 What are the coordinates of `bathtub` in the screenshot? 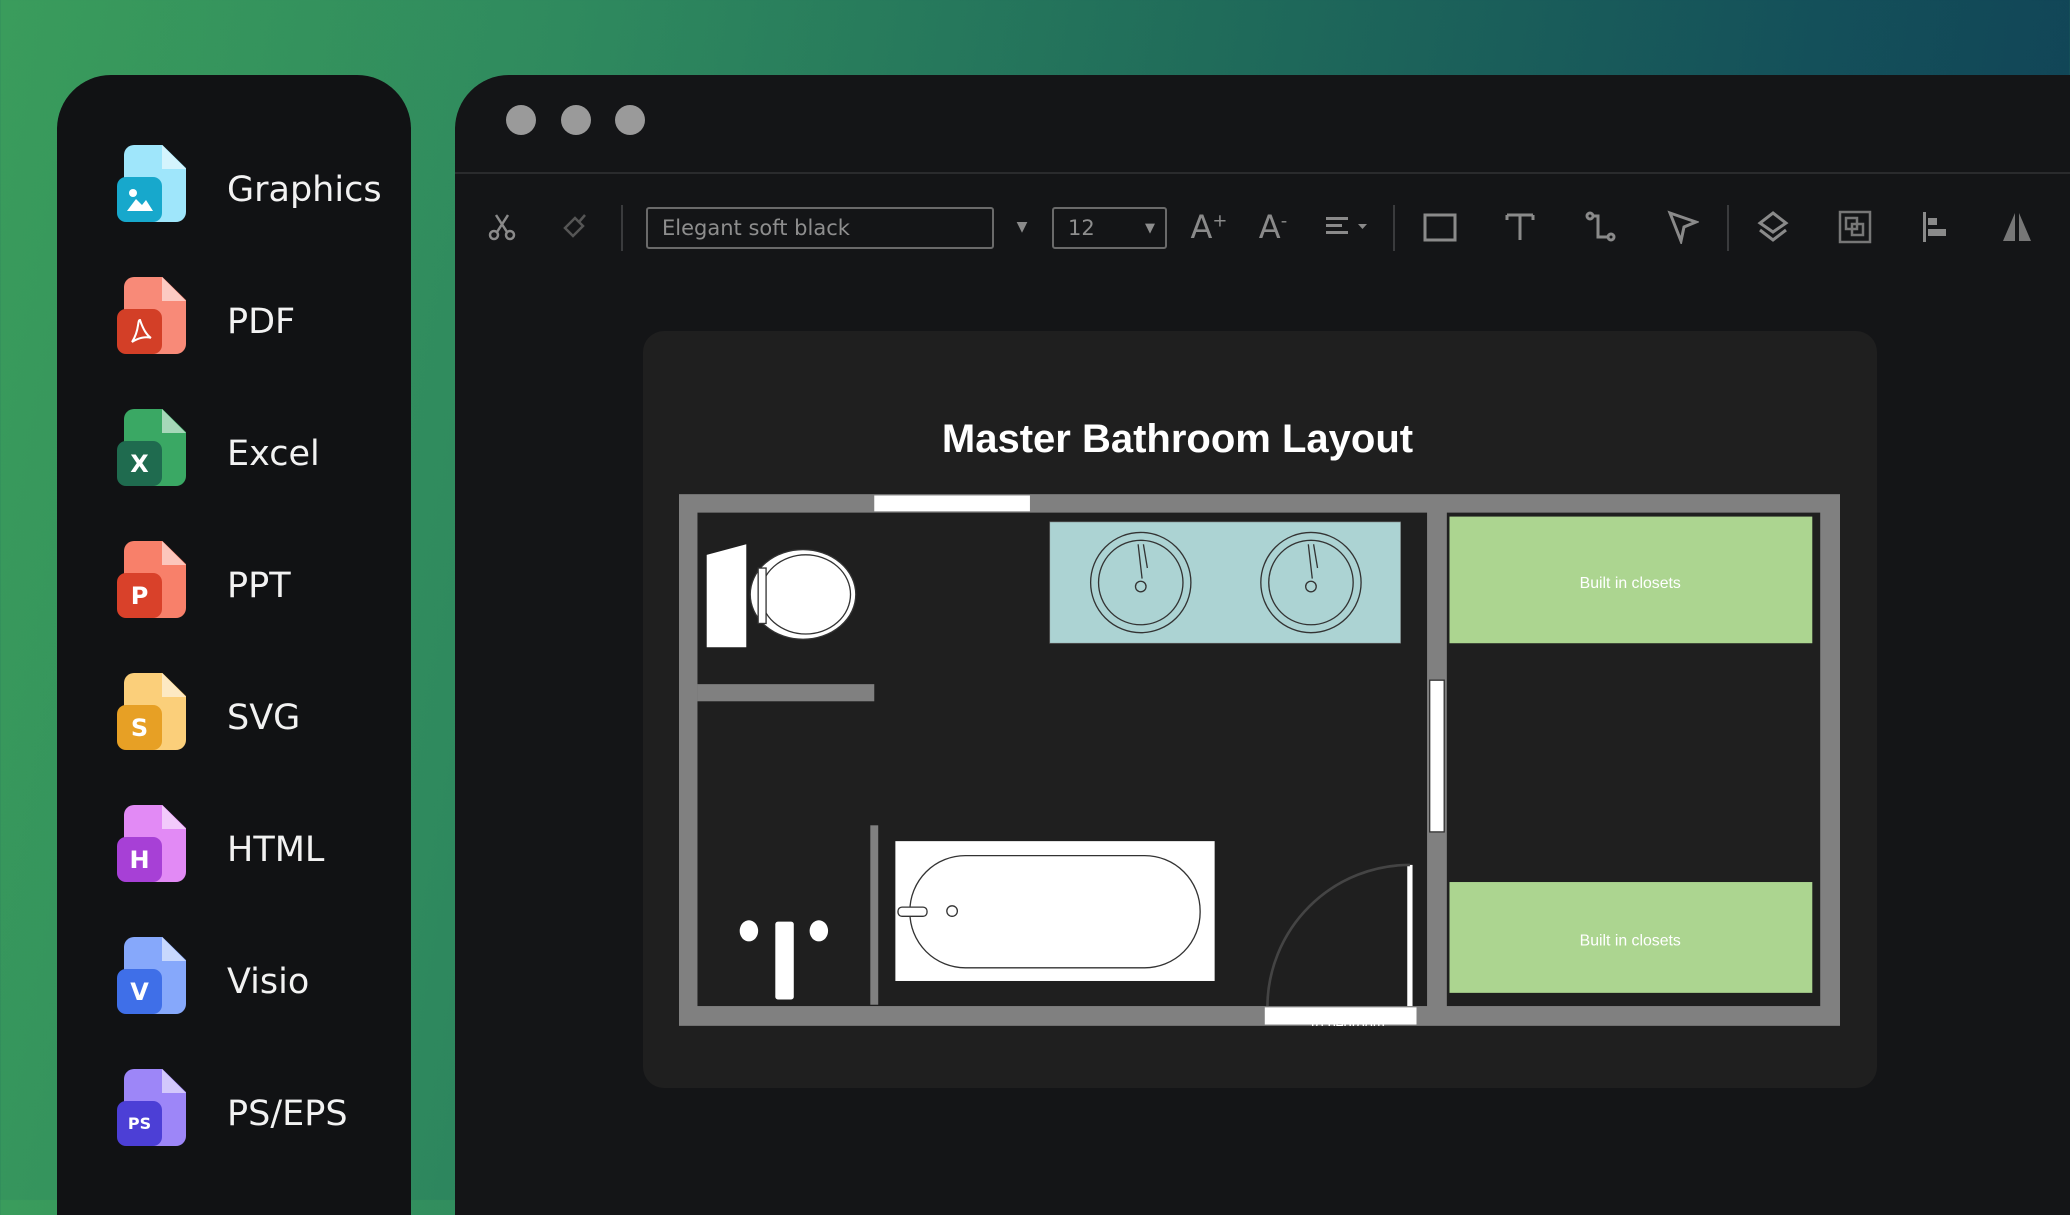 It's located at (1055, 911).